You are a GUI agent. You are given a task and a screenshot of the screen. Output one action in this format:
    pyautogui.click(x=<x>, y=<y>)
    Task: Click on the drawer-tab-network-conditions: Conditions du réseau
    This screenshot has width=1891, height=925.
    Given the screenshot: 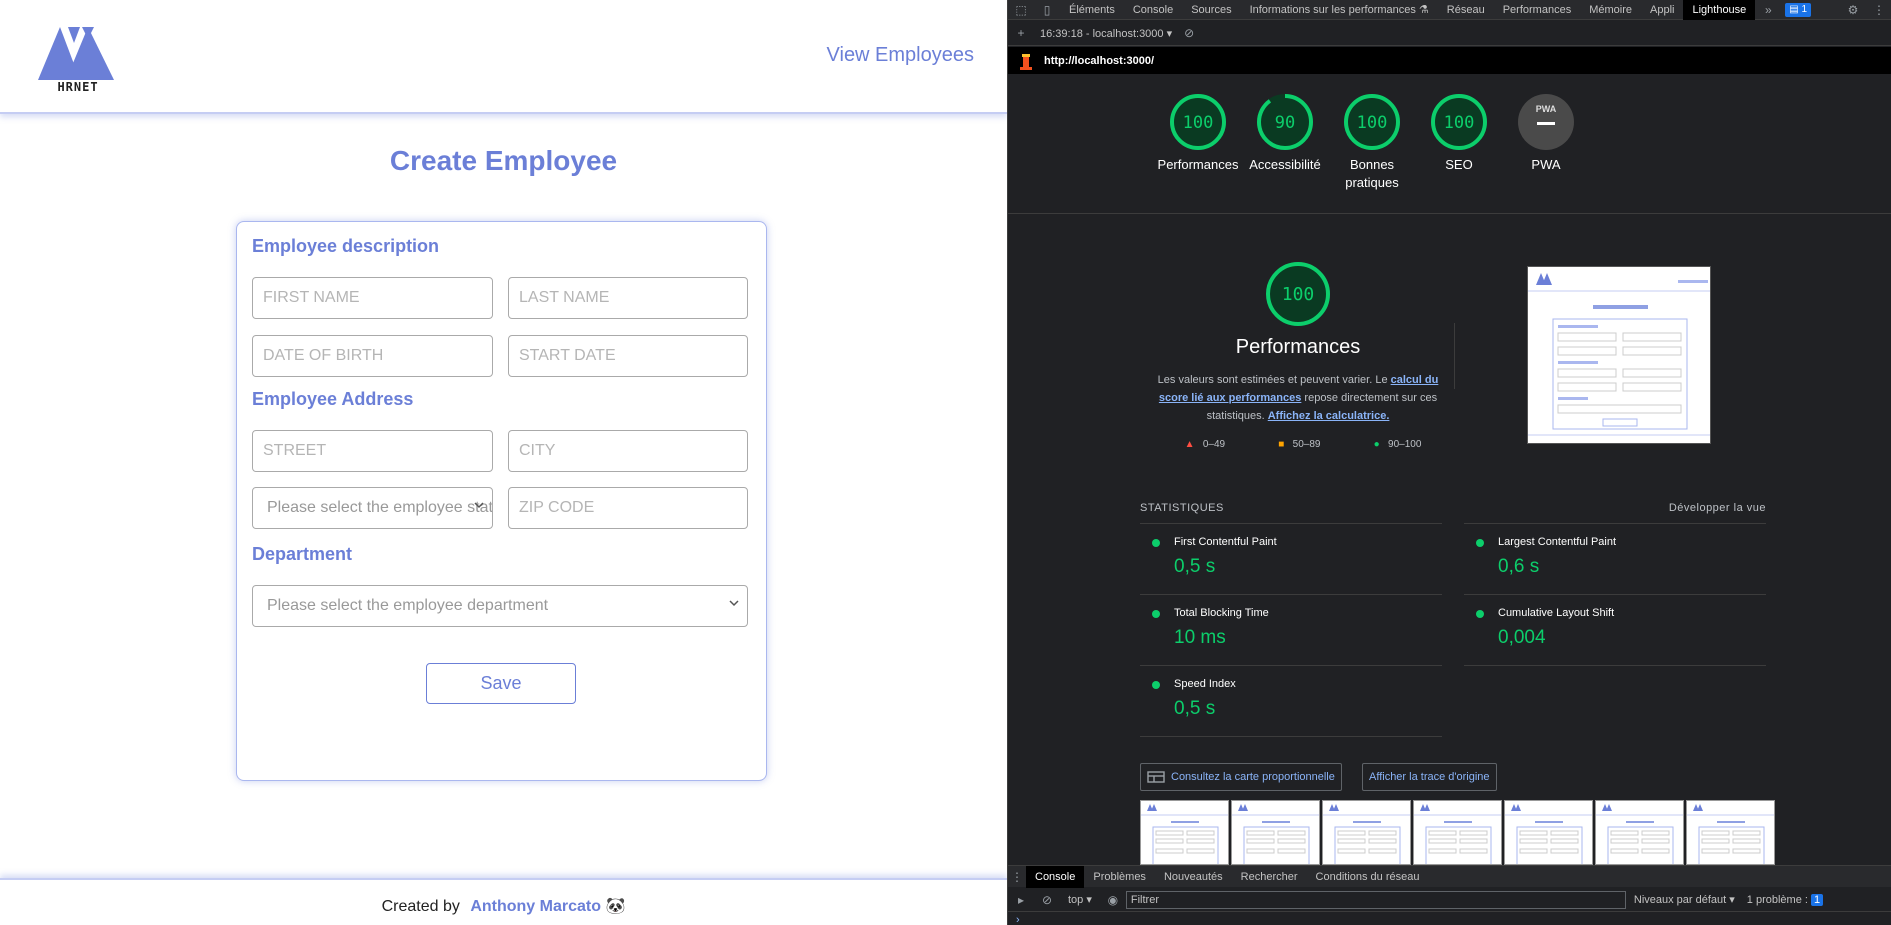 What is the action you would take?
    pyautogui.click(x=1368, y=877)
    